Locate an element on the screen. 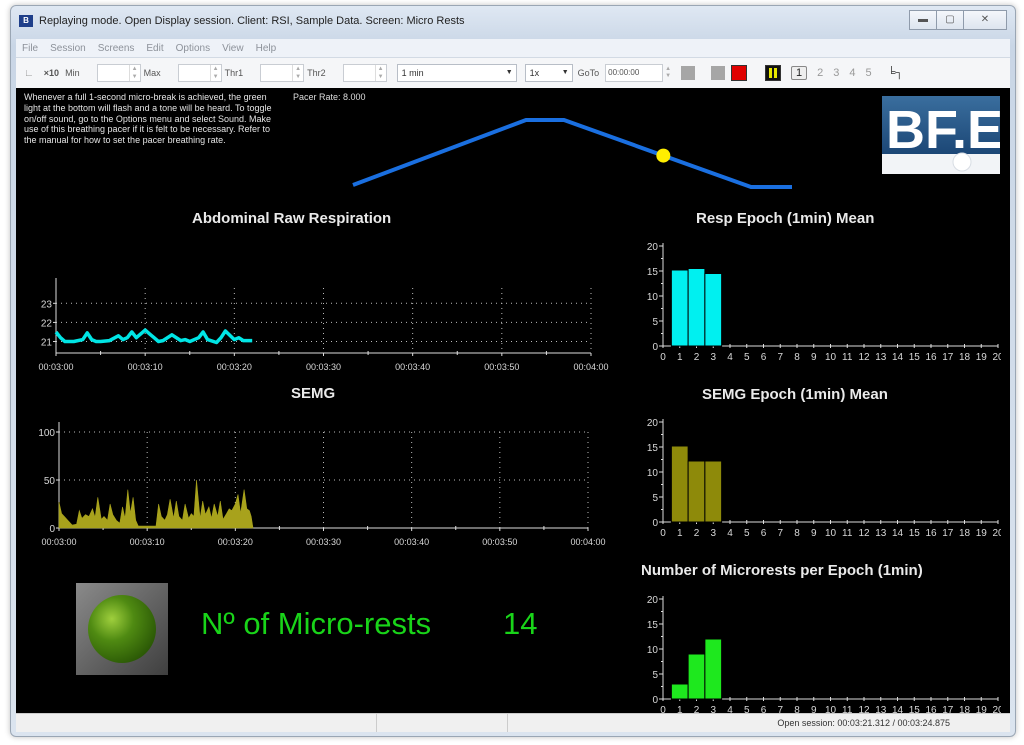  thr1-label: Thr1 is located at coordinates (234, 73).